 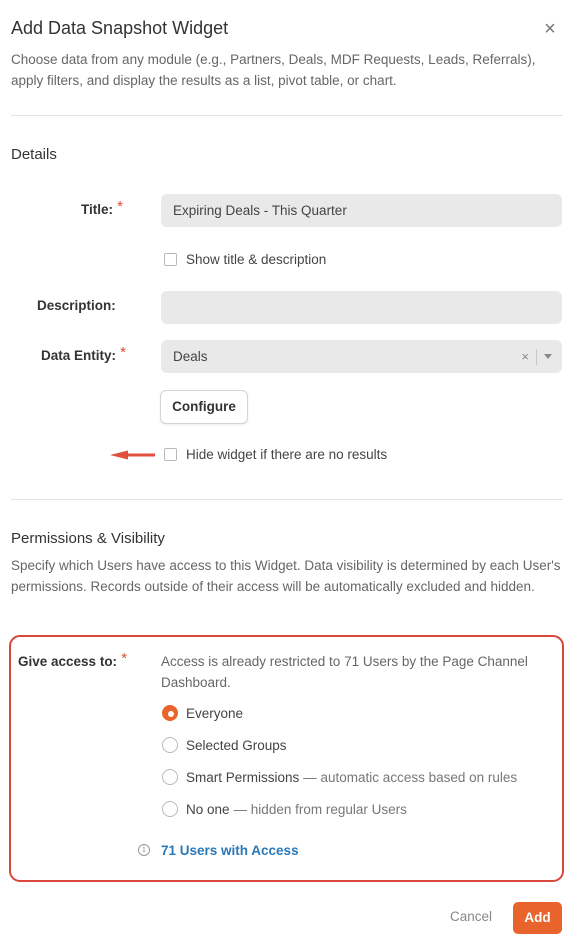 I want to click on radio-option-selected-groups: Selected Groups, so click(x=224, y=745).